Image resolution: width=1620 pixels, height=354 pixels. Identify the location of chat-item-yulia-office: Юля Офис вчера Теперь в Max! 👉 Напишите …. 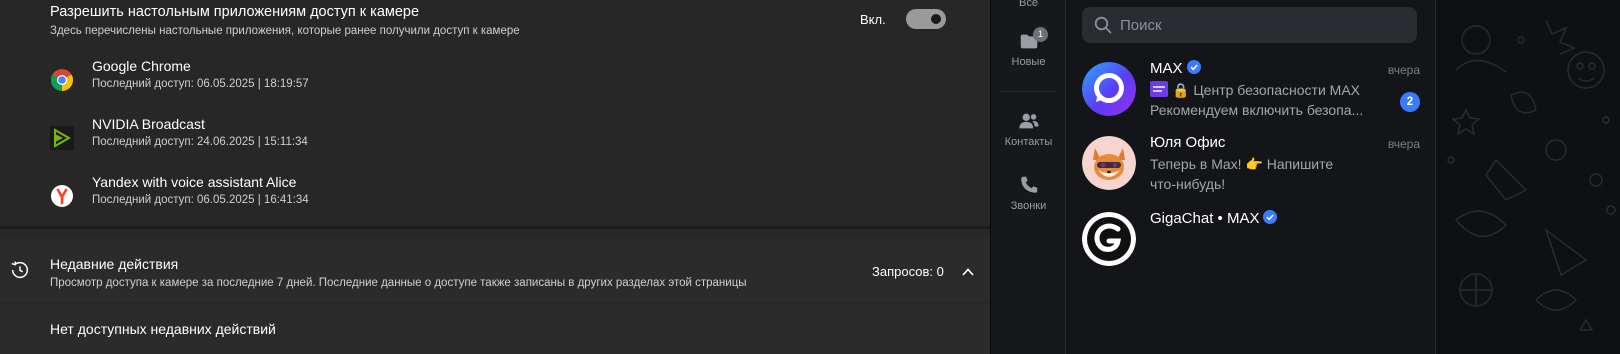
(1251, 172).